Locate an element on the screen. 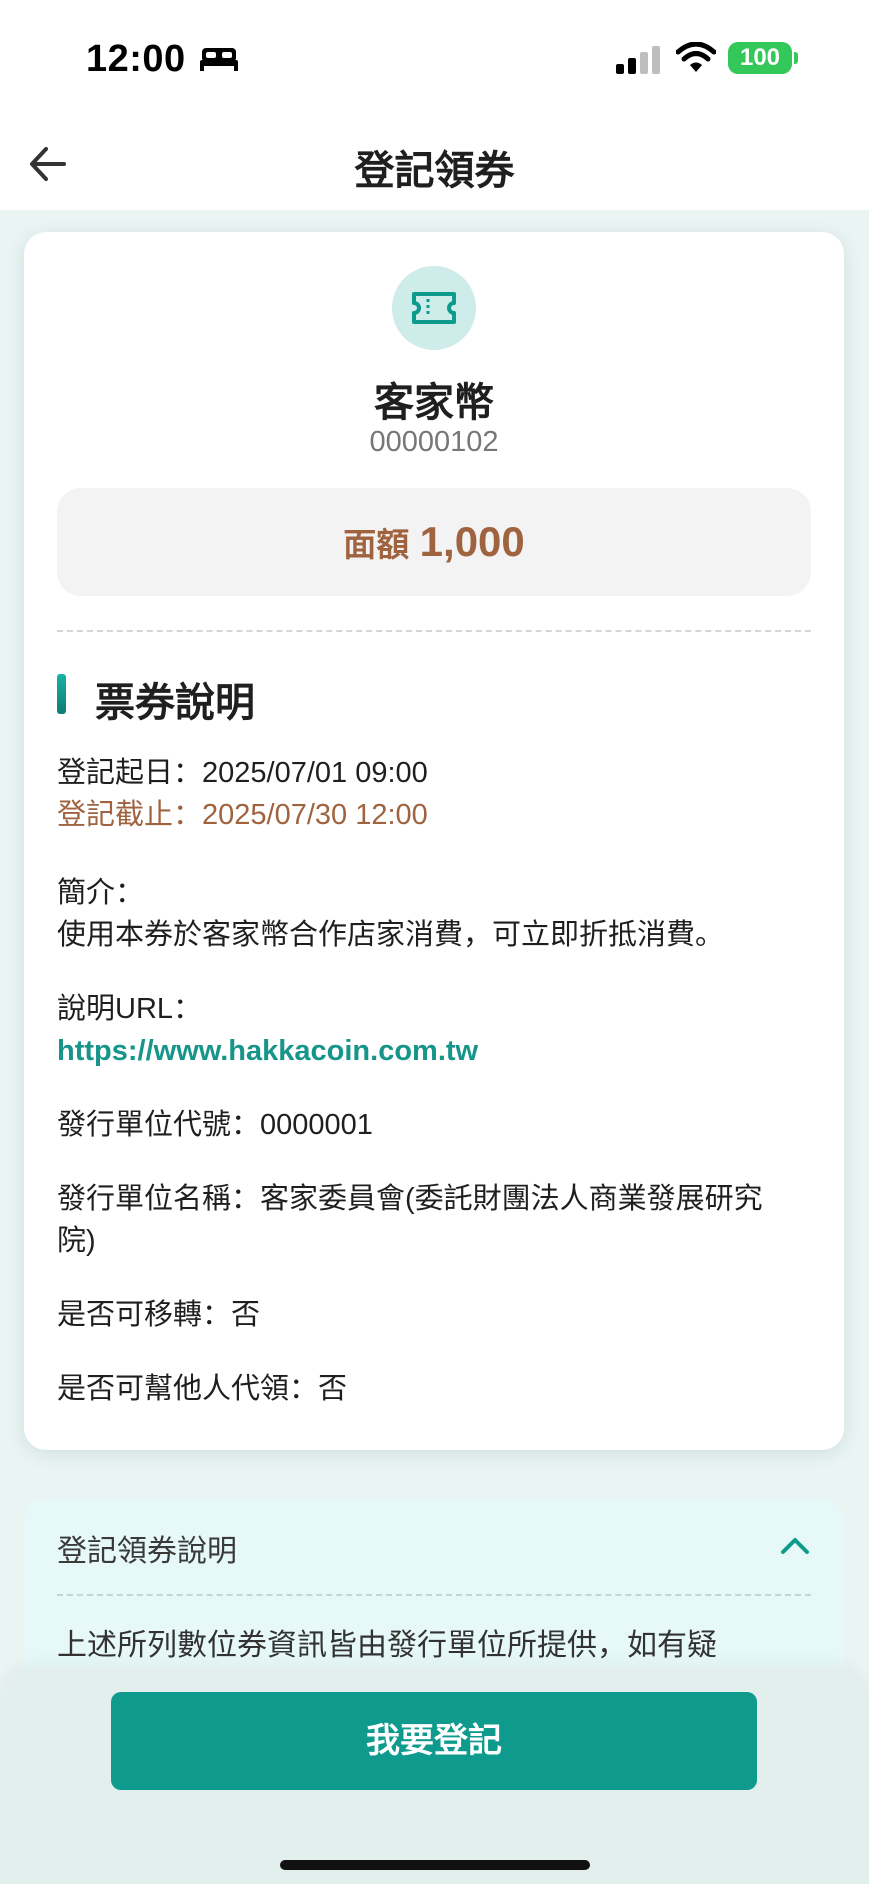 This screenshot has height=1884, width=869. proxy-claim: 是否可幫他人代領：否 is located at coordinates (202, 1389).